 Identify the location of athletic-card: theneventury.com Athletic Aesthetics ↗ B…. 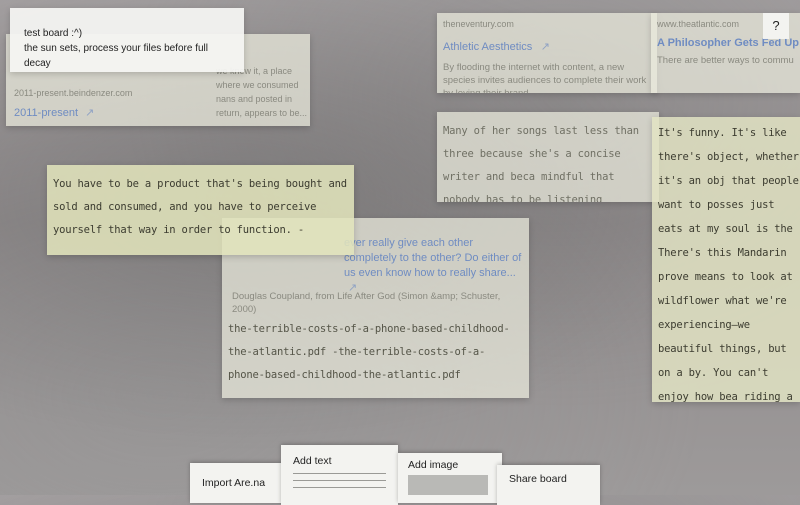
(547, 53).